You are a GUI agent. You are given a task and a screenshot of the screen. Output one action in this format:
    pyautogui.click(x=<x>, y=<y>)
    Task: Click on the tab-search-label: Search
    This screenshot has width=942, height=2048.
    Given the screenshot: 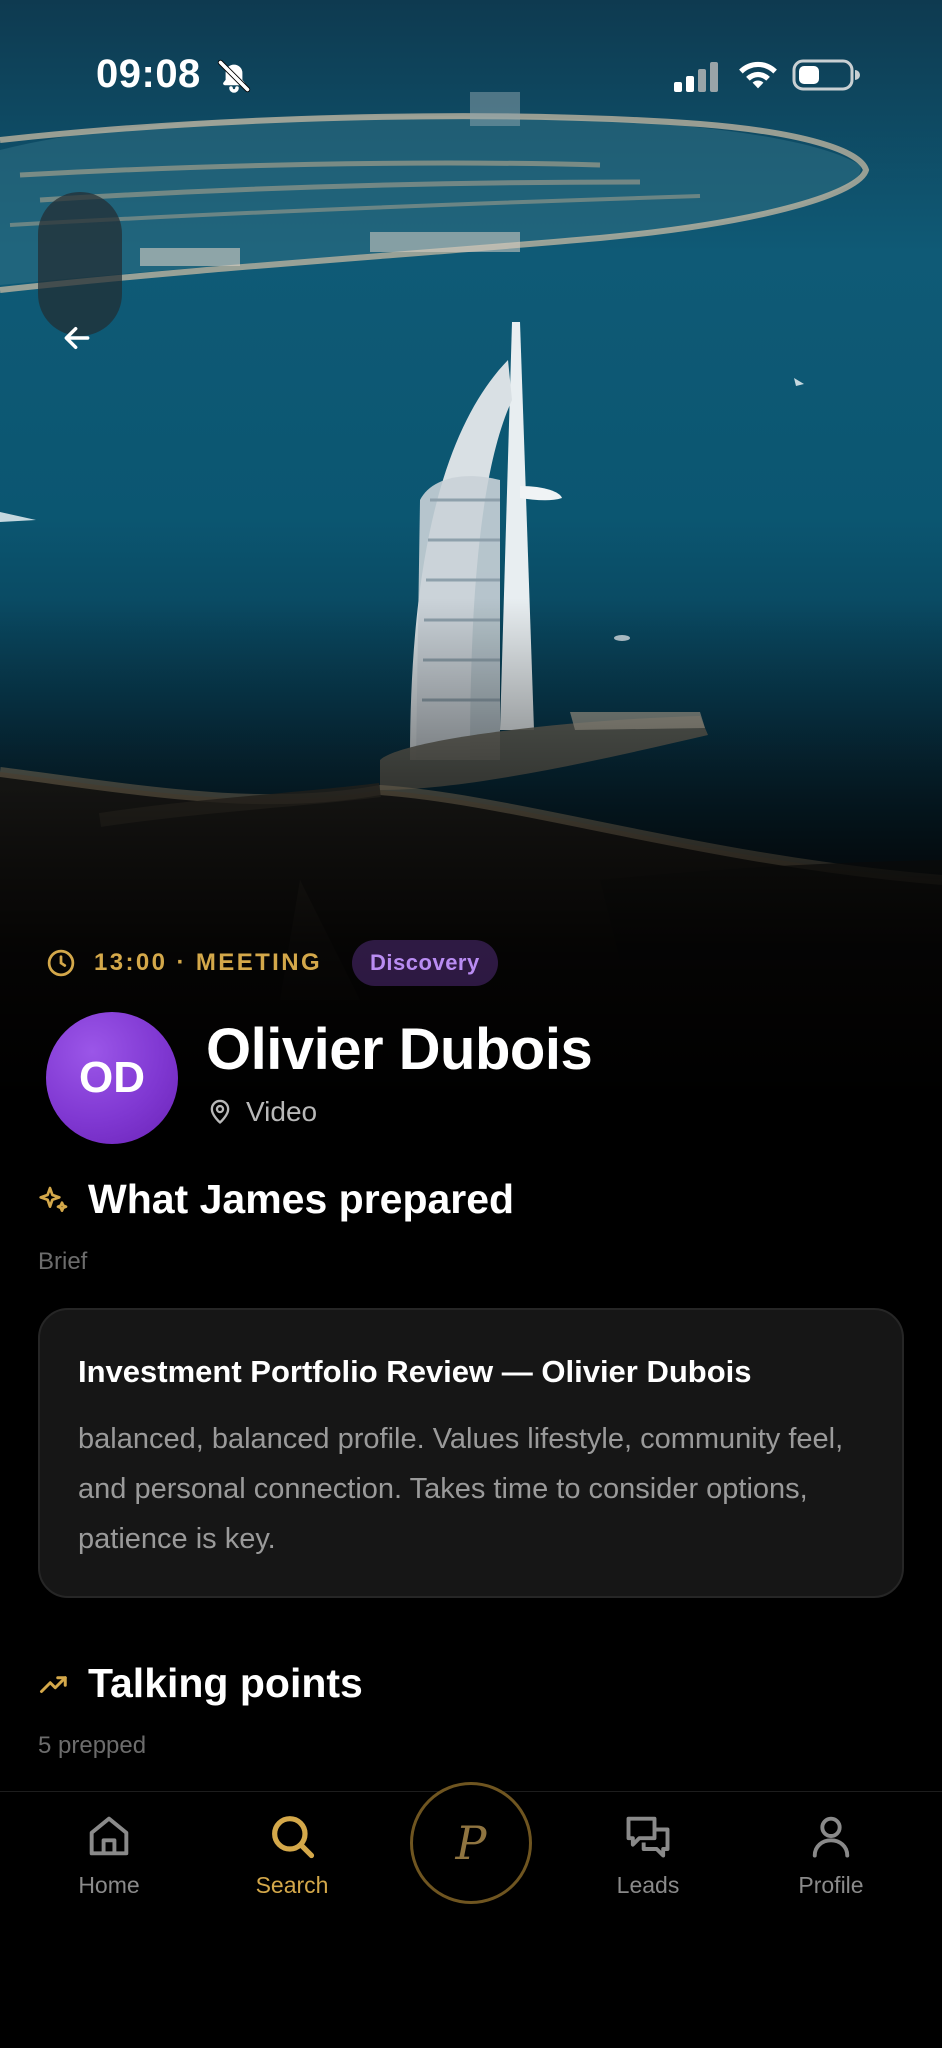 What is the action you would take?
    pyautogui.click(x=292, y=1885)
    